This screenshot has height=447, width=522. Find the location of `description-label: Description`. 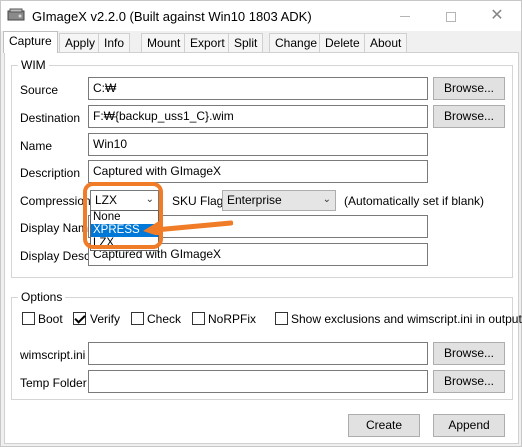

description-label: Description is located at coordinates (50, 173).